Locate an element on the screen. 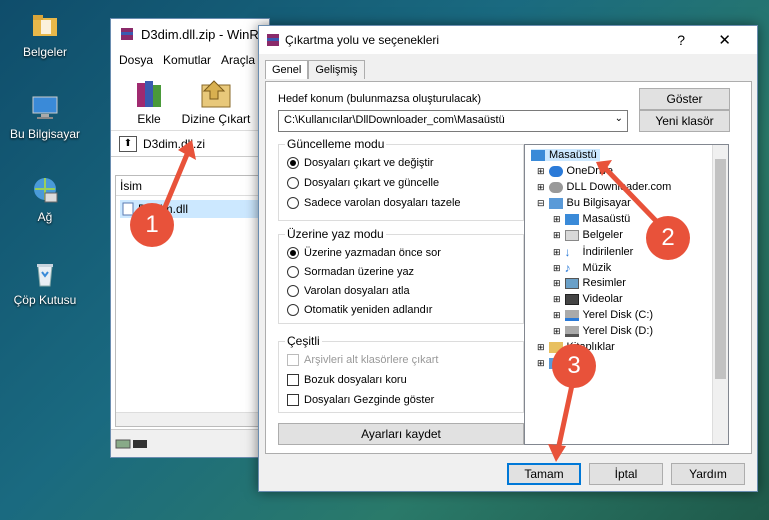 This screenshot has height=520, width=769. tab-advanced: Gelişmiş is located at coordinates (336, 69).